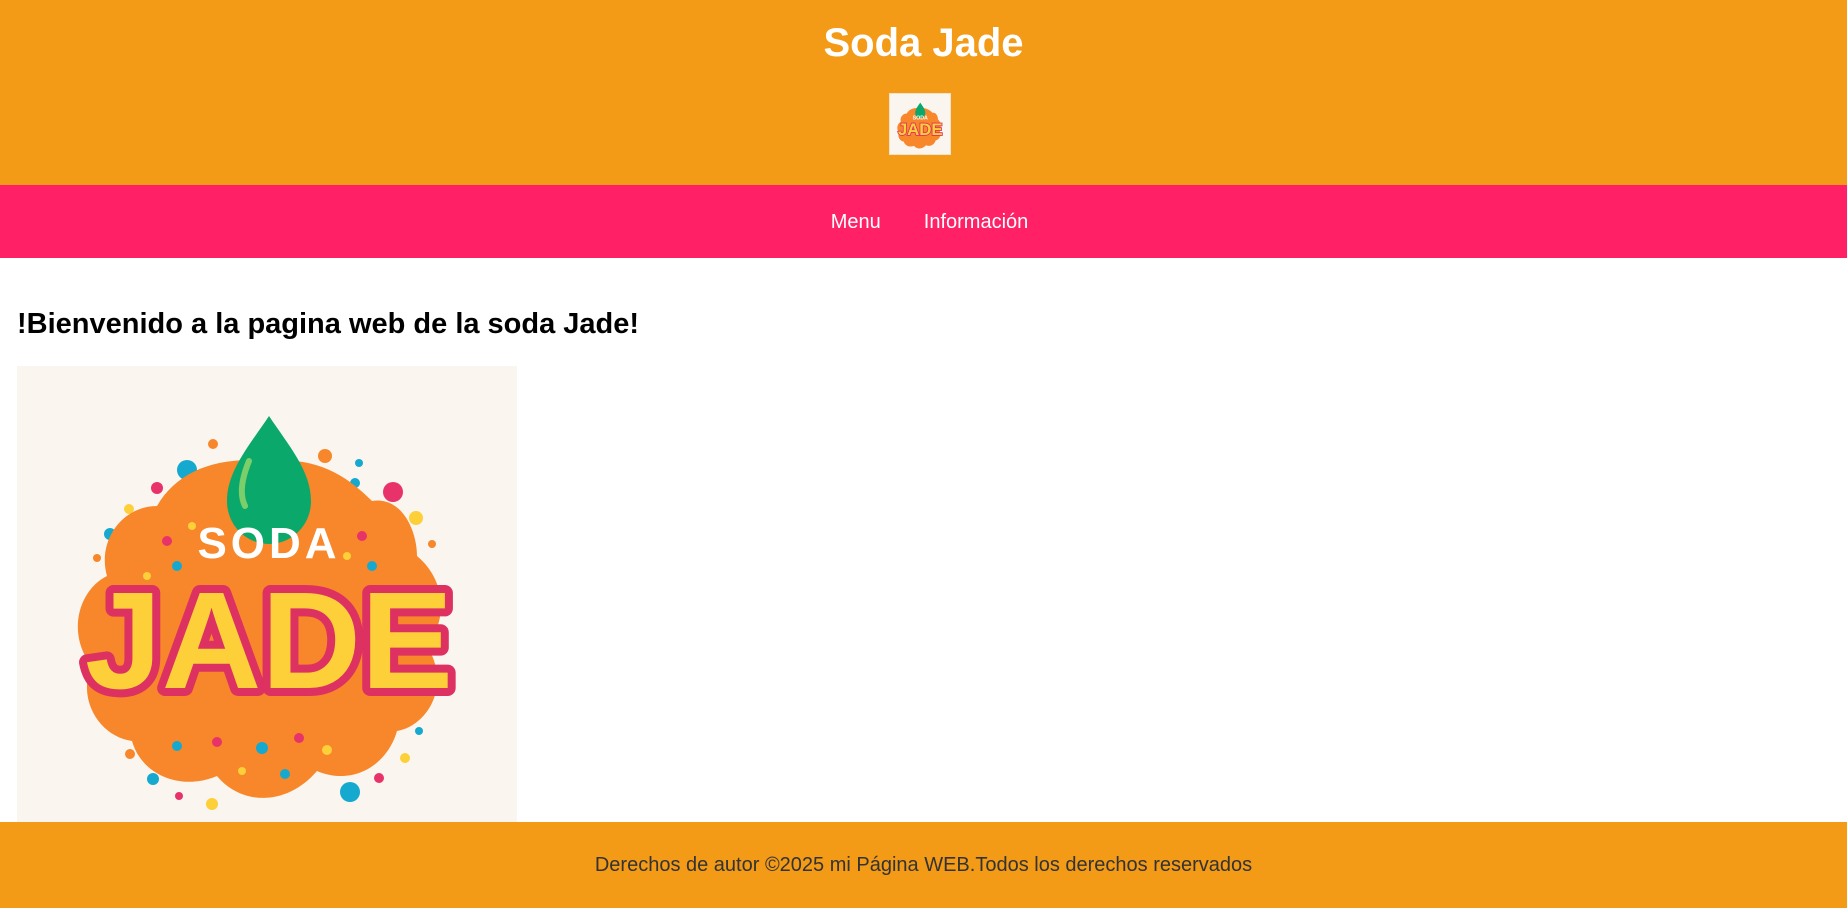 The image size is (1847, 908). Describe the element at coordinates (269, 641) in the screenshot. I see `logo-text-jade: JADE` at that location.